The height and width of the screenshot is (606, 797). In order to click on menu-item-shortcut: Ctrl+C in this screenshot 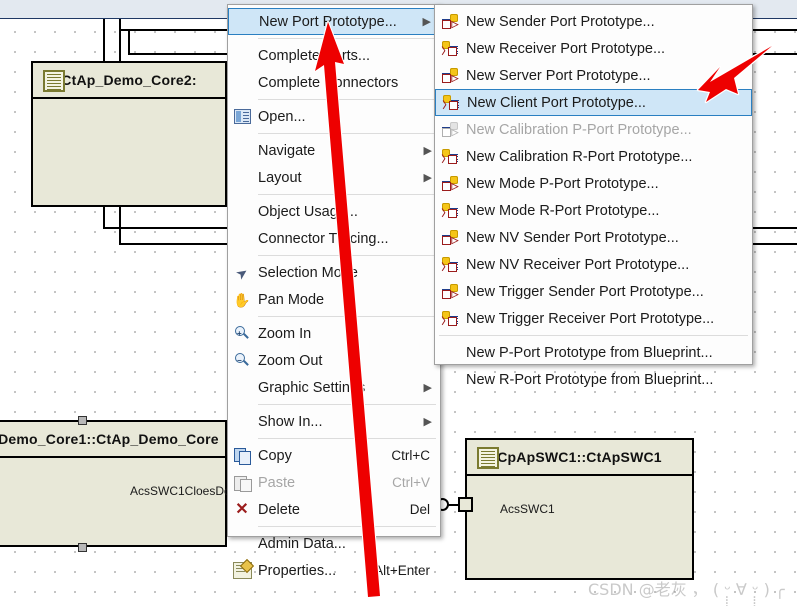, I will do `click(410, 455)`.